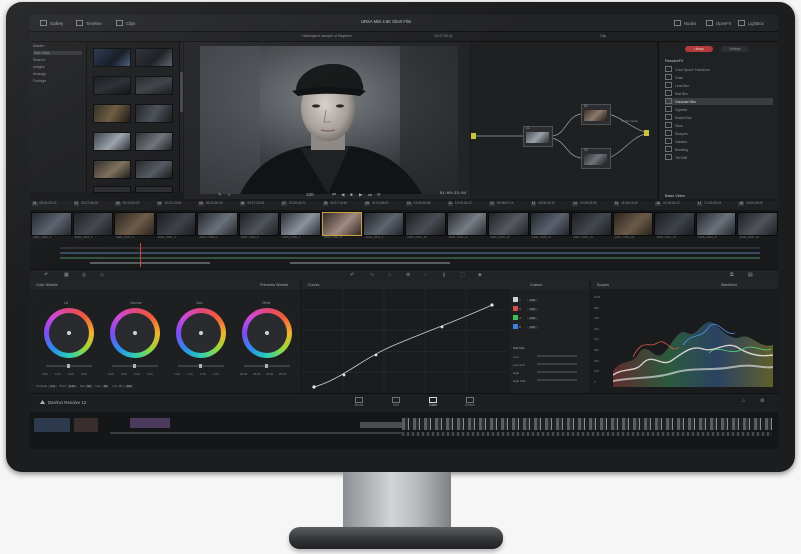 The height and width of the screenshot is (554, 801). I want to click on zoom-level: 100, so click(310, 194).